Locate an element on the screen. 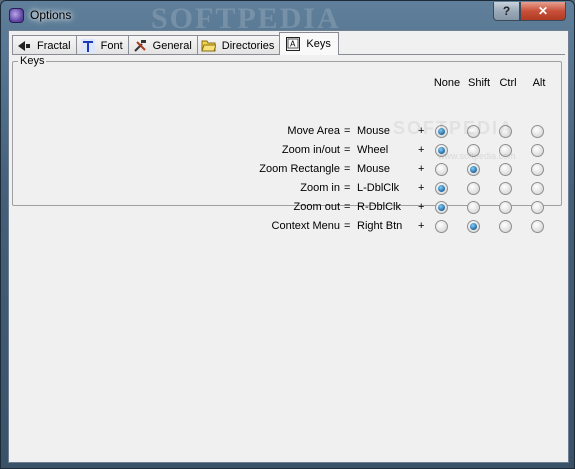 This screenshot has width=575, height=469. keys-icon: A is located at coordinates (293, 44).